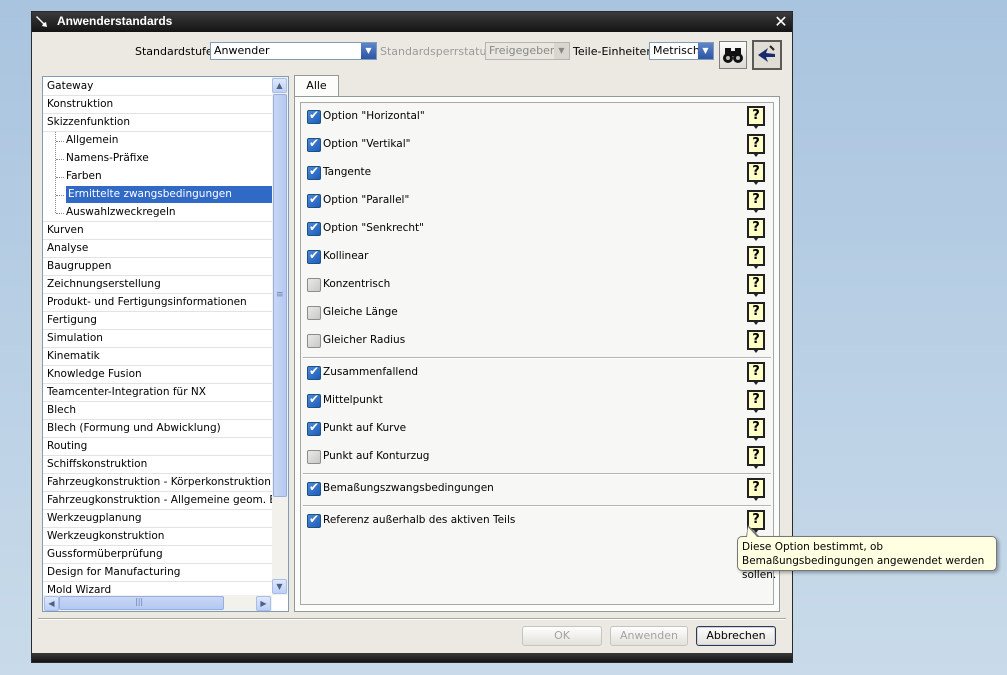 The image size is (1007, 675). Describe the element at coordinates (157, 303) in the screenshot. I see `tree-item-pmi: Produkt- und Fertigungsinformationen` at that location.